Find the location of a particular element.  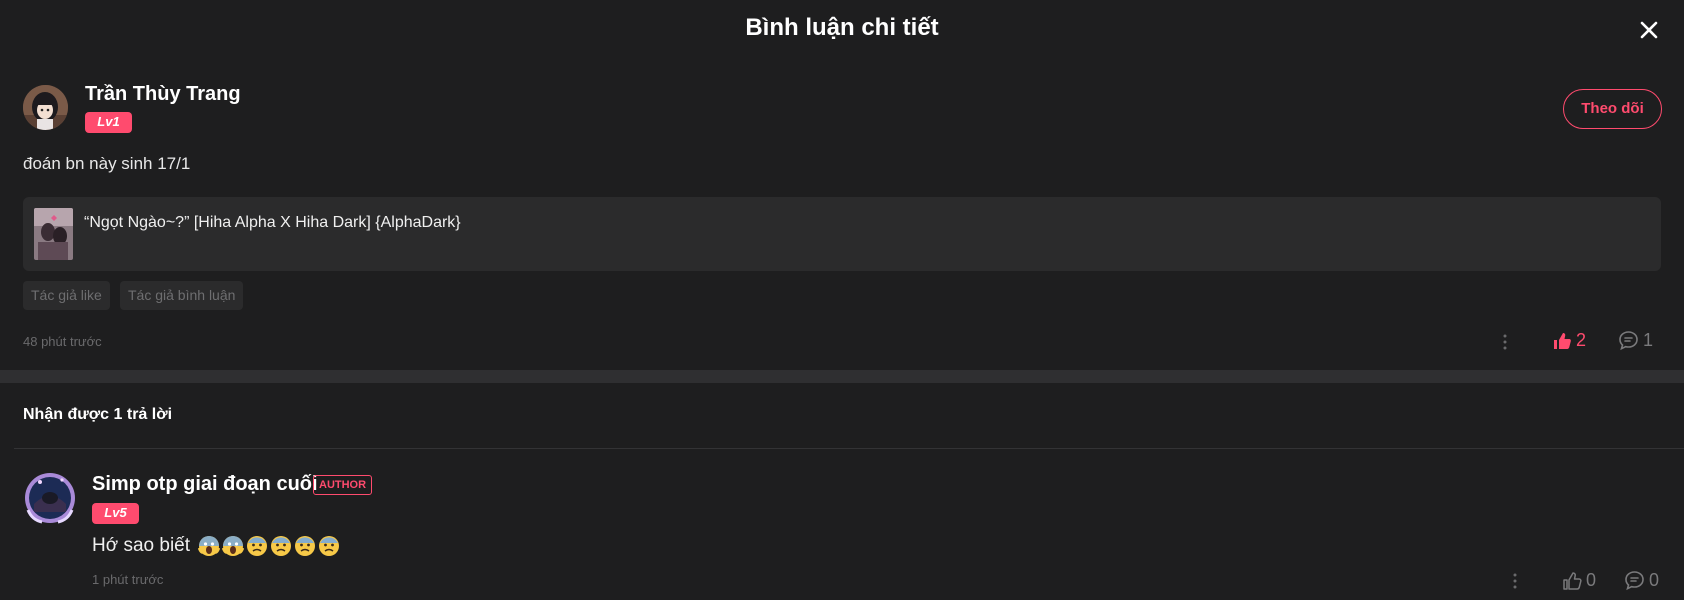

reply-avatar is located at coordinates (50, 498).